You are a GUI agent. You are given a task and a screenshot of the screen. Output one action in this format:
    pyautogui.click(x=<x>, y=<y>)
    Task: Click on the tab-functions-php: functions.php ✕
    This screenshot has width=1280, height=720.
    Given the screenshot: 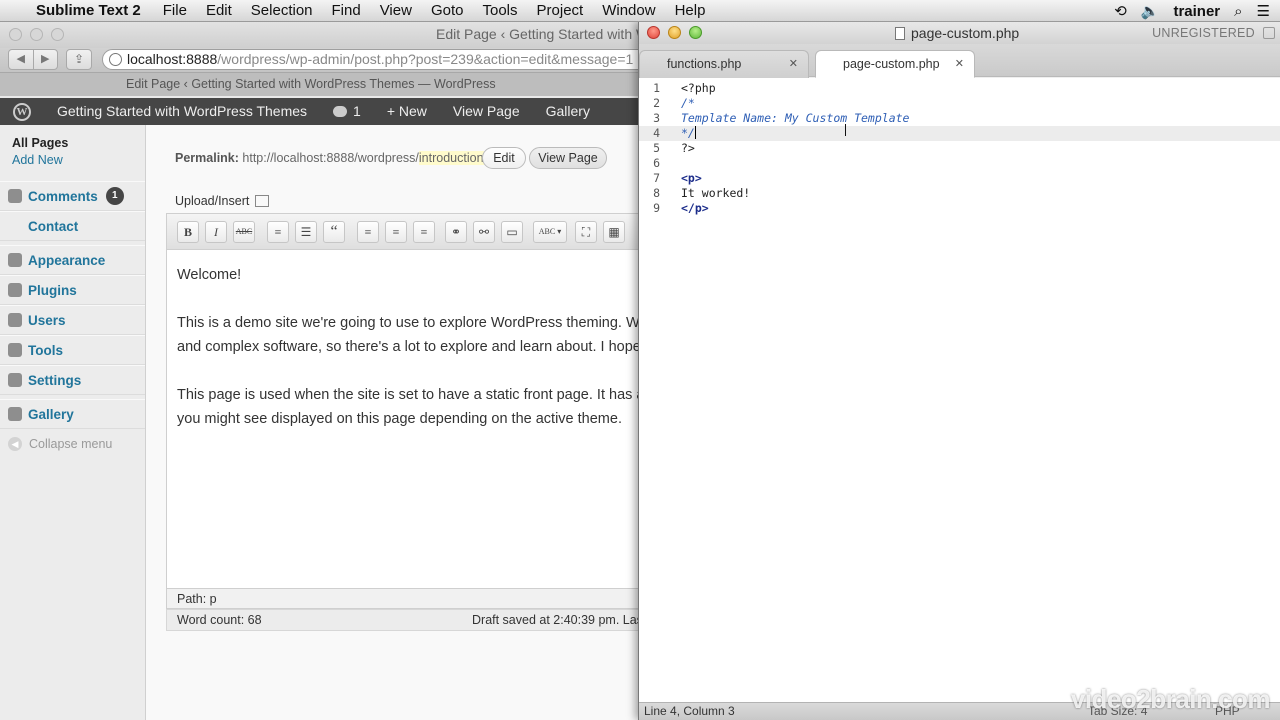 What is the action you would take?
    pyautogui.click(x=724, y=64)
    